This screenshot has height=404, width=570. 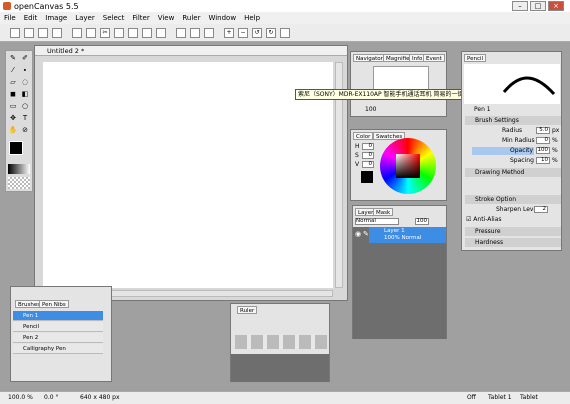 What do you see at coordinates (543, 150) in the screenshot?
I see `opacity-field: 100` at bounding box center [543, 150].